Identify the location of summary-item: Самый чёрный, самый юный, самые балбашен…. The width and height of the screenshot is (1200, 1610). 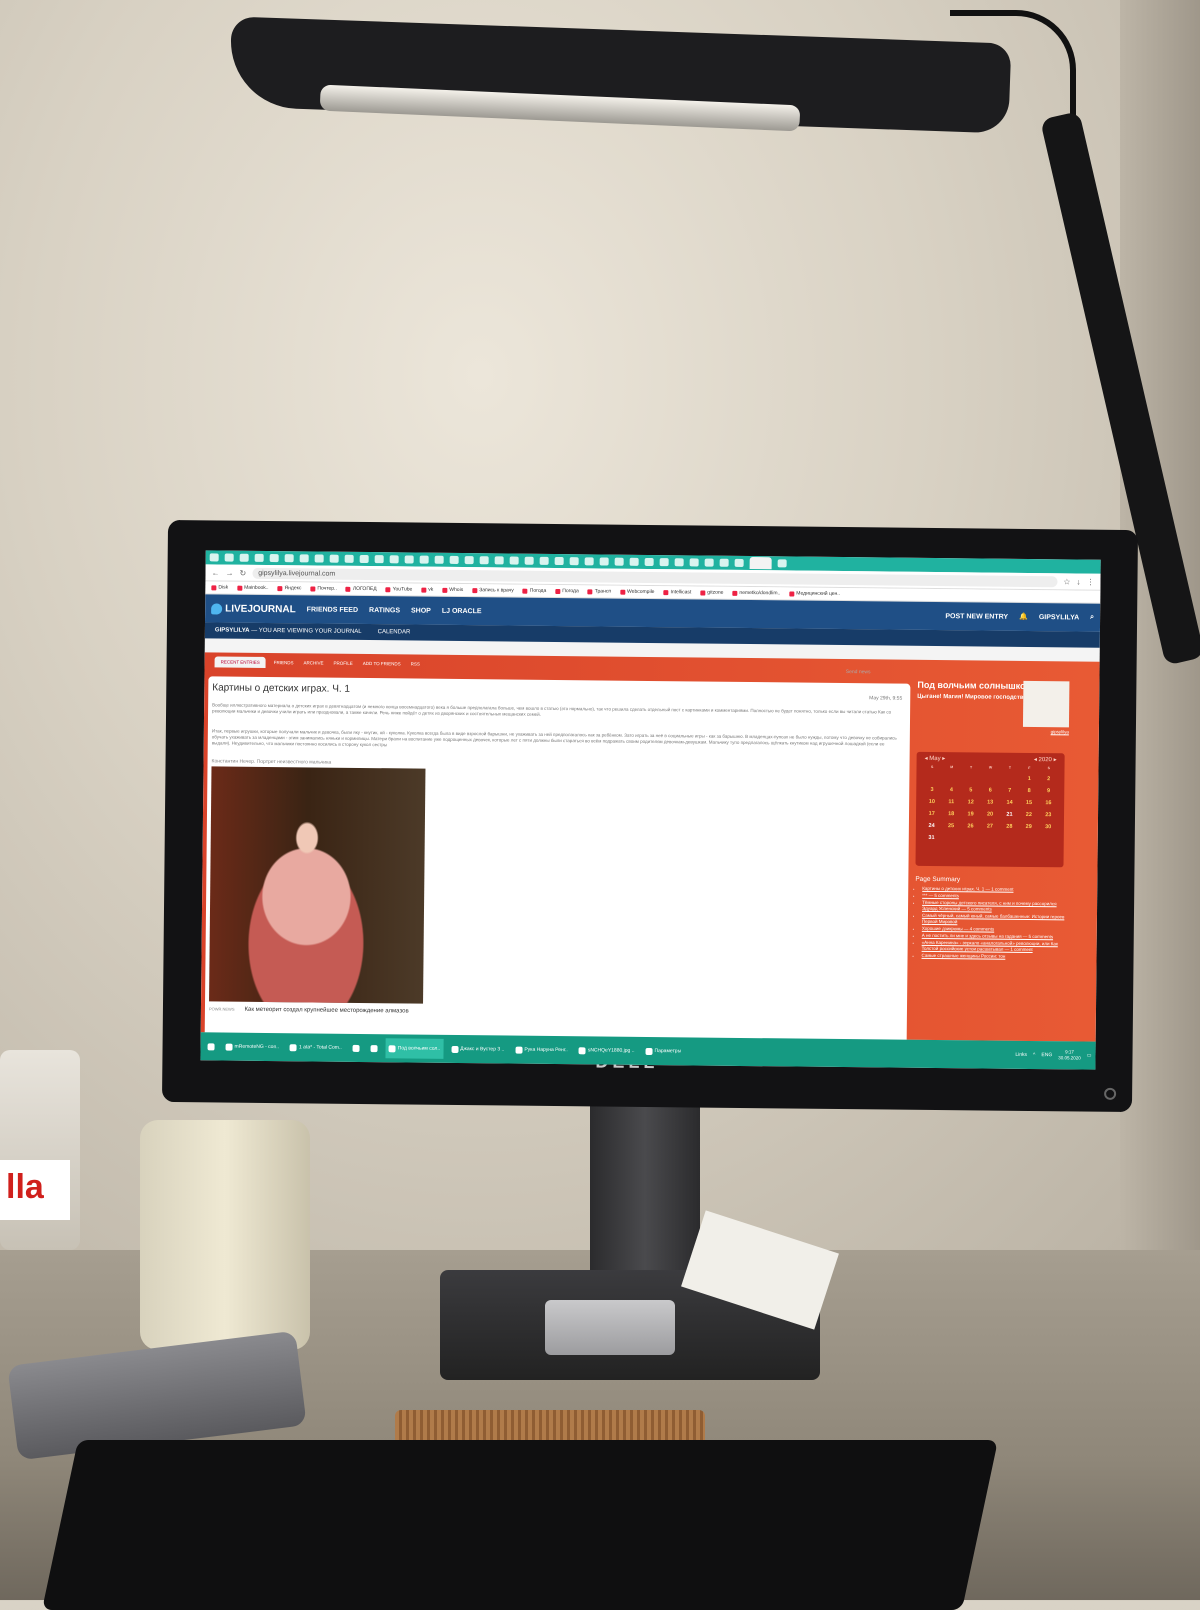
(995, 920).